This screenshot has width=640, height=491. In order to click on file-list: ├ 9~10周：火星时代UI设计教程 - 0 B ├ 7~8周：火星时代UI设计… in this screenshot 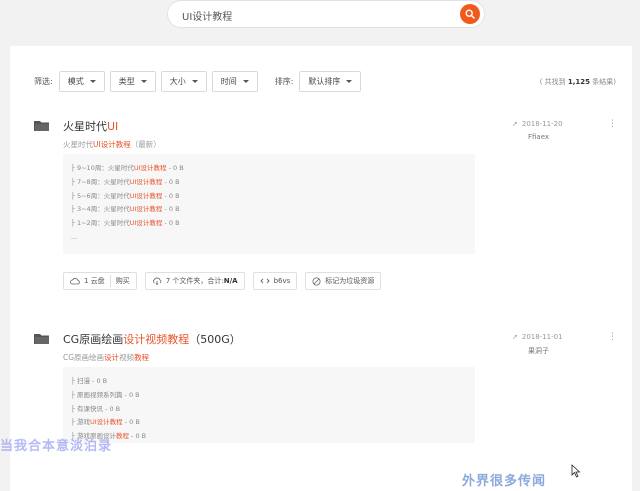, I will do `click(269, 204)`.